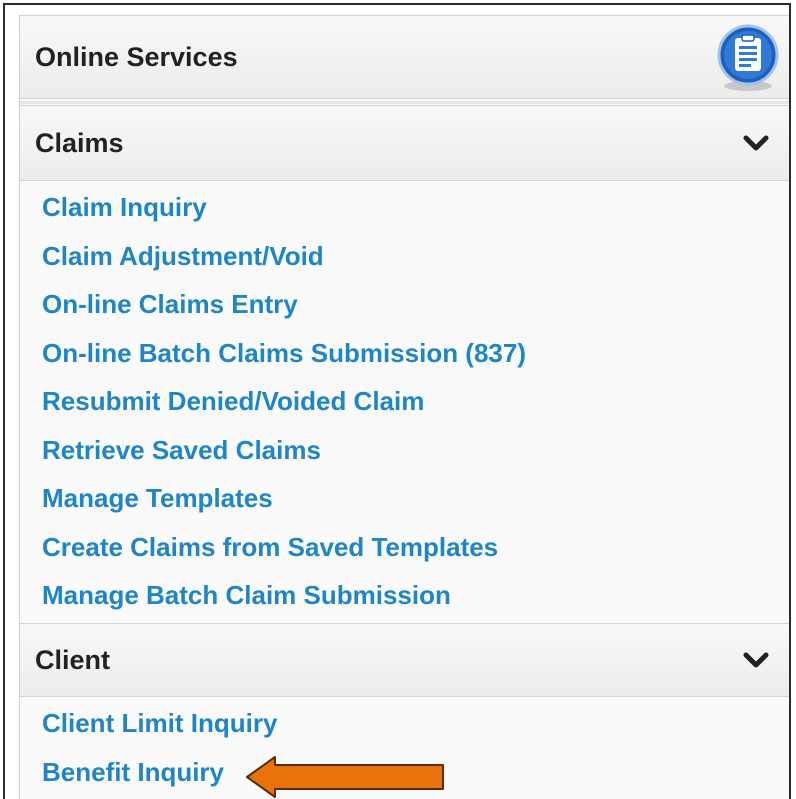 The image size is (796, 799). What do you see at coordinates (404, 723) in the screenshot?
I see `link-client-limit-inquiry: Client Limit Inquiry` at bounding box center [404, 723].